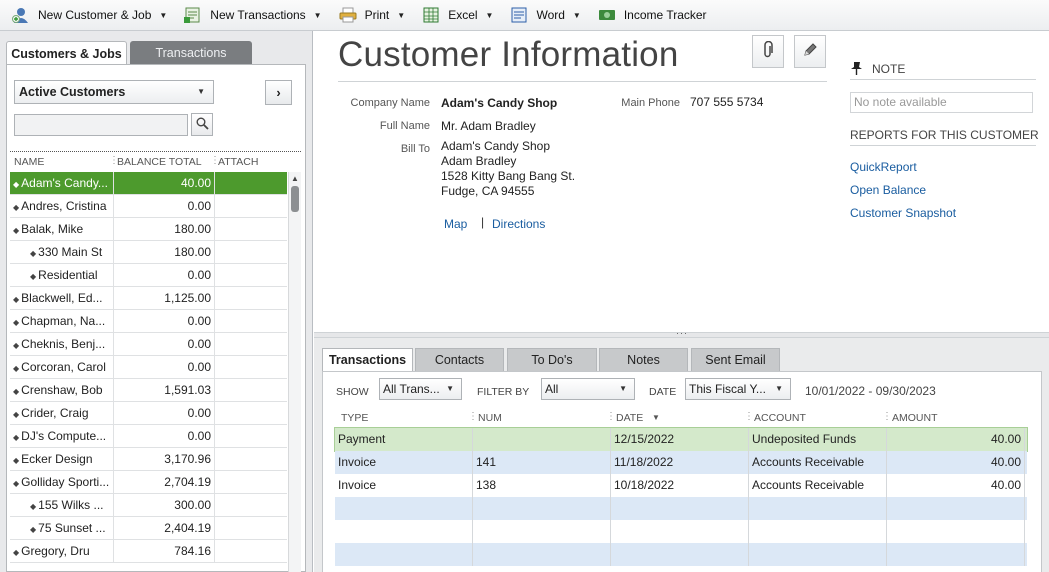  What do you see at coordinates (941, 102) in the screenshot?
I see `note-field: No note available` at bounding box center [941, 102].